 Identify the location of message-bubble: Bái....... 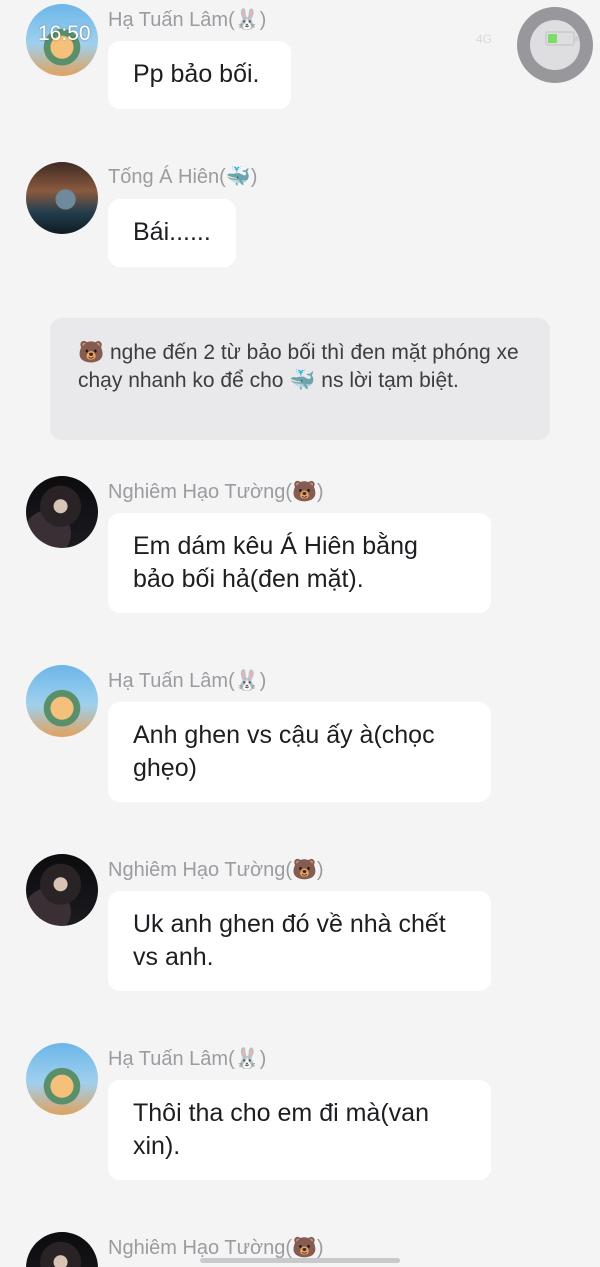
(172, 233).